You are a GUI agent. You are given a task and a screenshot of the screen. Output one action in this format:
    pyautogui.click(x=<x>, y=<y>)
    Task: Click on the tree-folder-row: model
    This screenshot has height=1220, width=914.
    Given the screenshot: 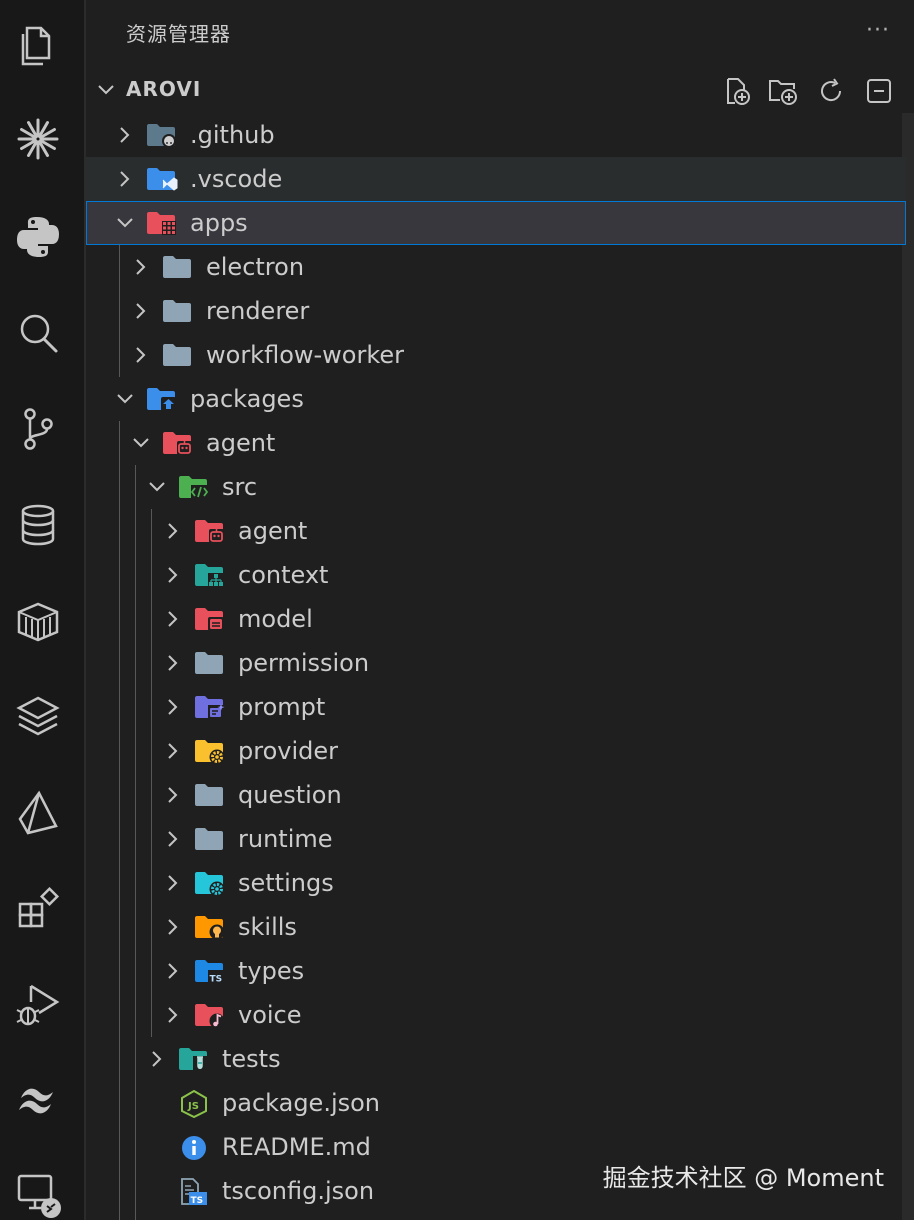 What is the action you would take?
    pyautogui.click(x=496, y=619)
    